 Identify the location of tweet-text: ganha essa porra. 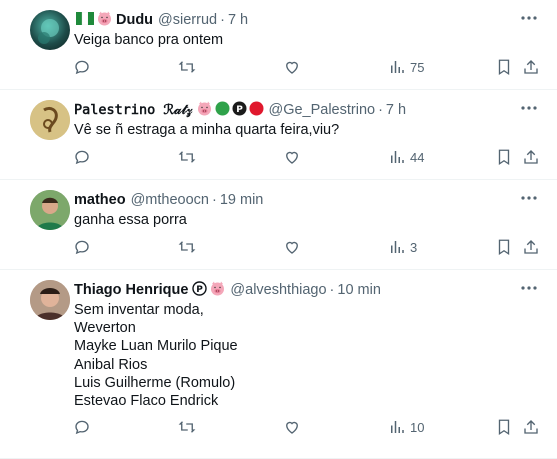
(130, 220).